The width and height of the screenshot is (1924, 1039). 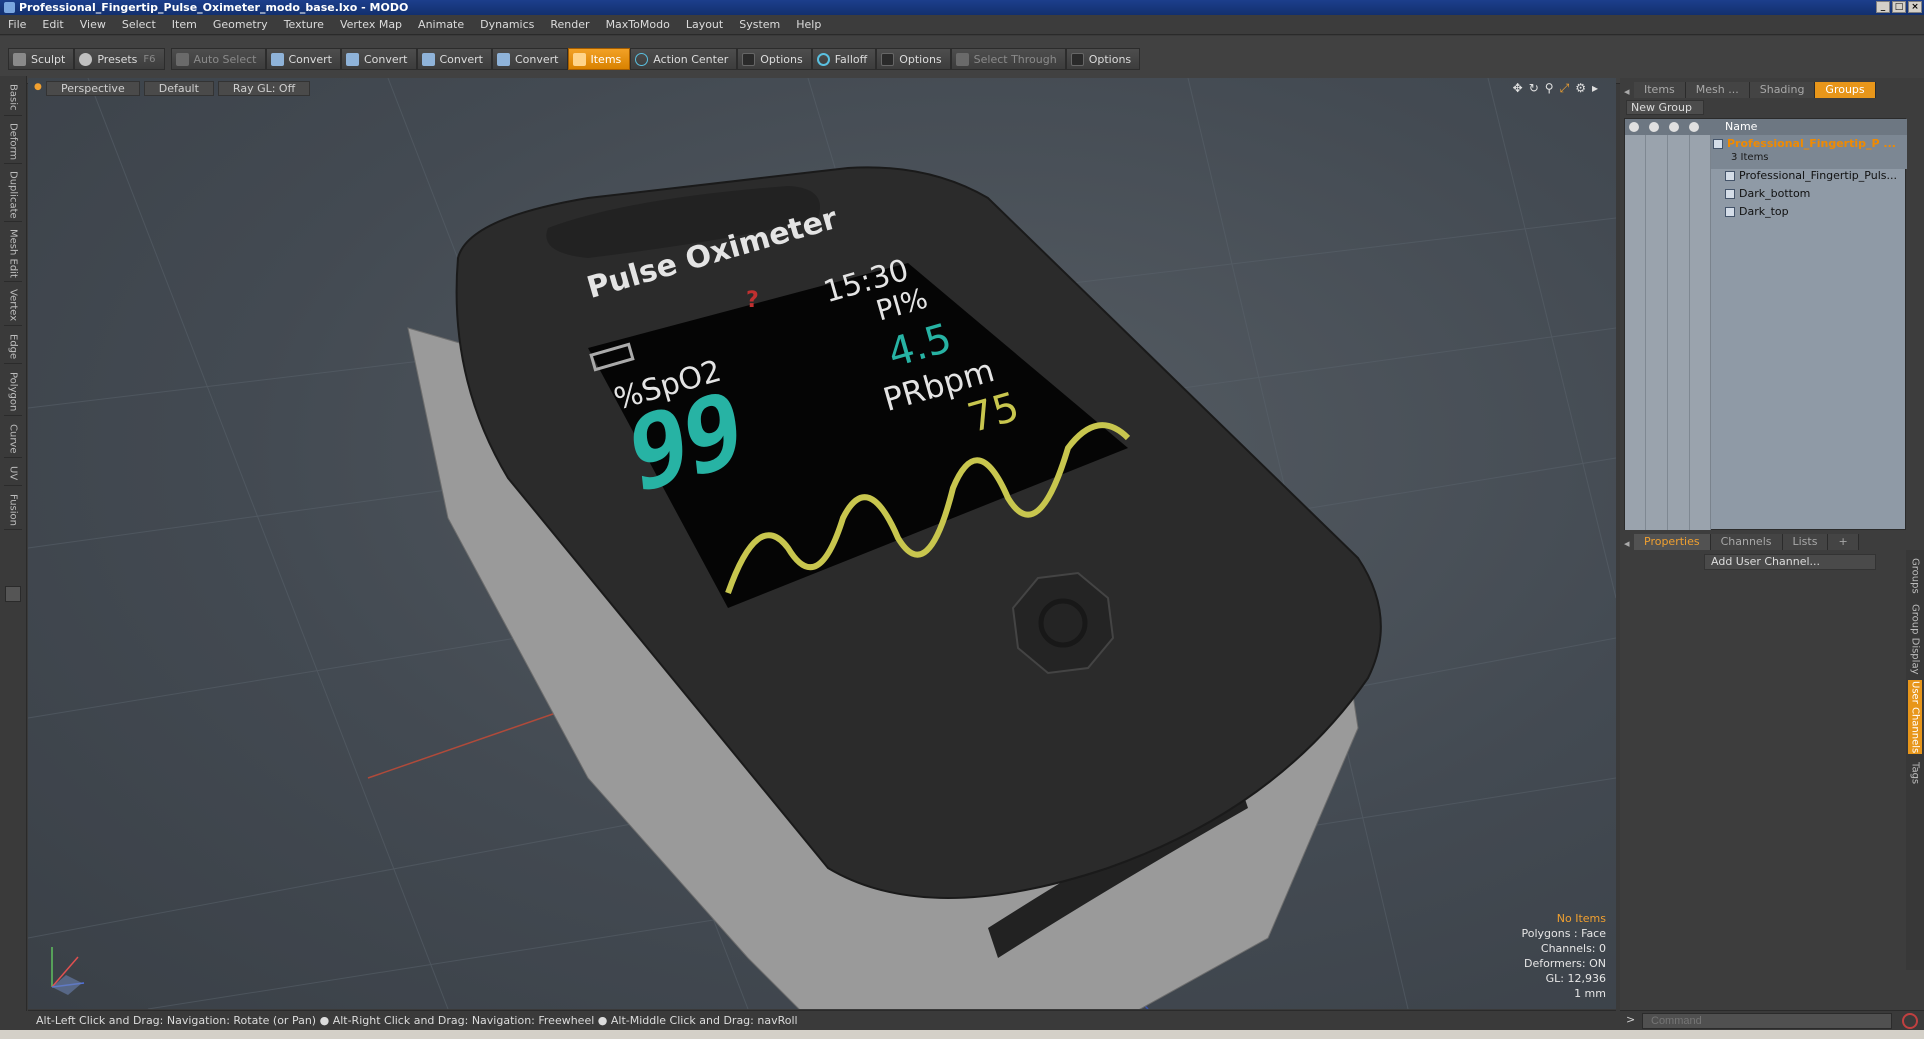 What do you see at coordinates (1899, 7) in the screenshot?
I see `maximize-button: □` at bounding box center [1899, 7].